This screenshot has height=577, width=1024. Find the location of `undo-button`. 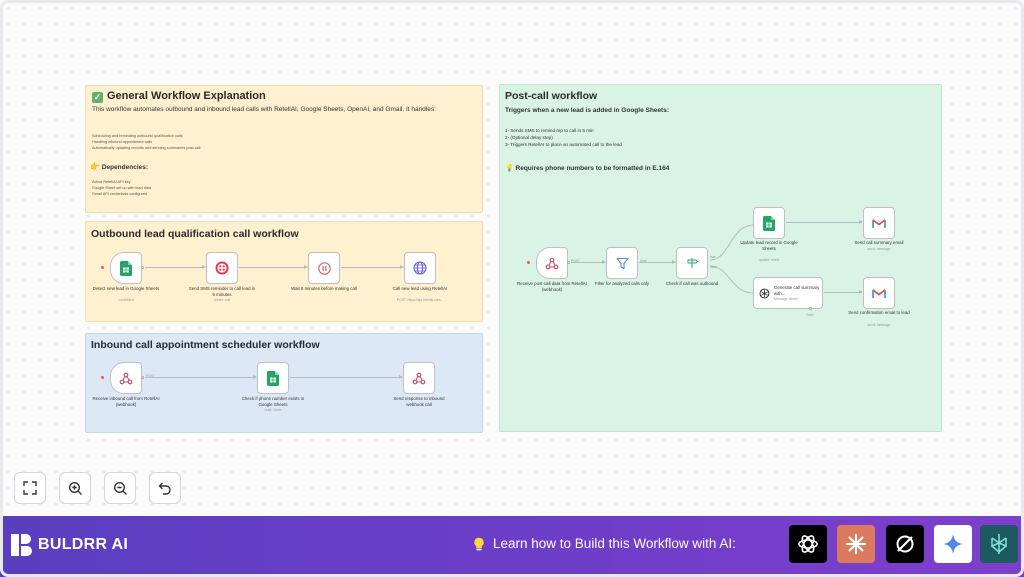

undo-button is located at coordinates (165, 488).